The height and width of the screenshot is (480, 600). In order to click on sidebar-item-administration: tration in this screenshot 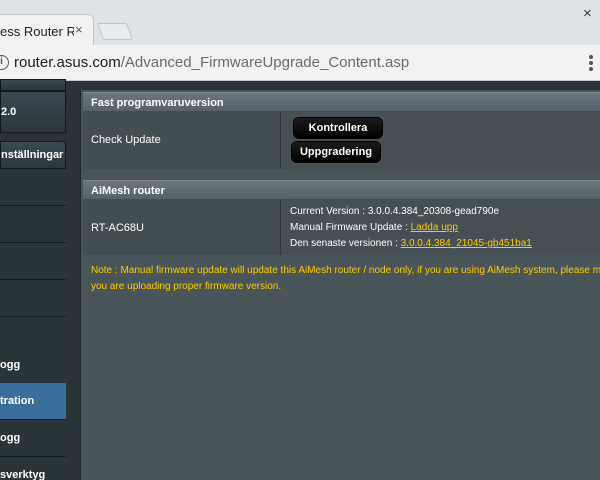, I will do `click(33, 401)`.